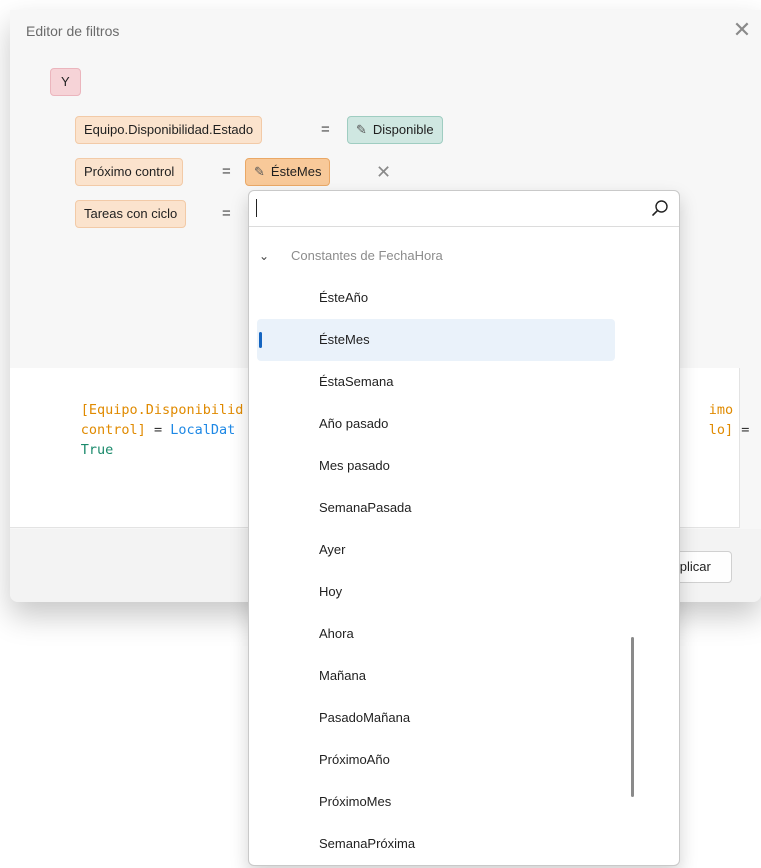 This screenshot has width=761, height=868. What do you see at coordinates (256, 208) in the screenshot?
I see `text-caret` at bounding box center [256, 208].